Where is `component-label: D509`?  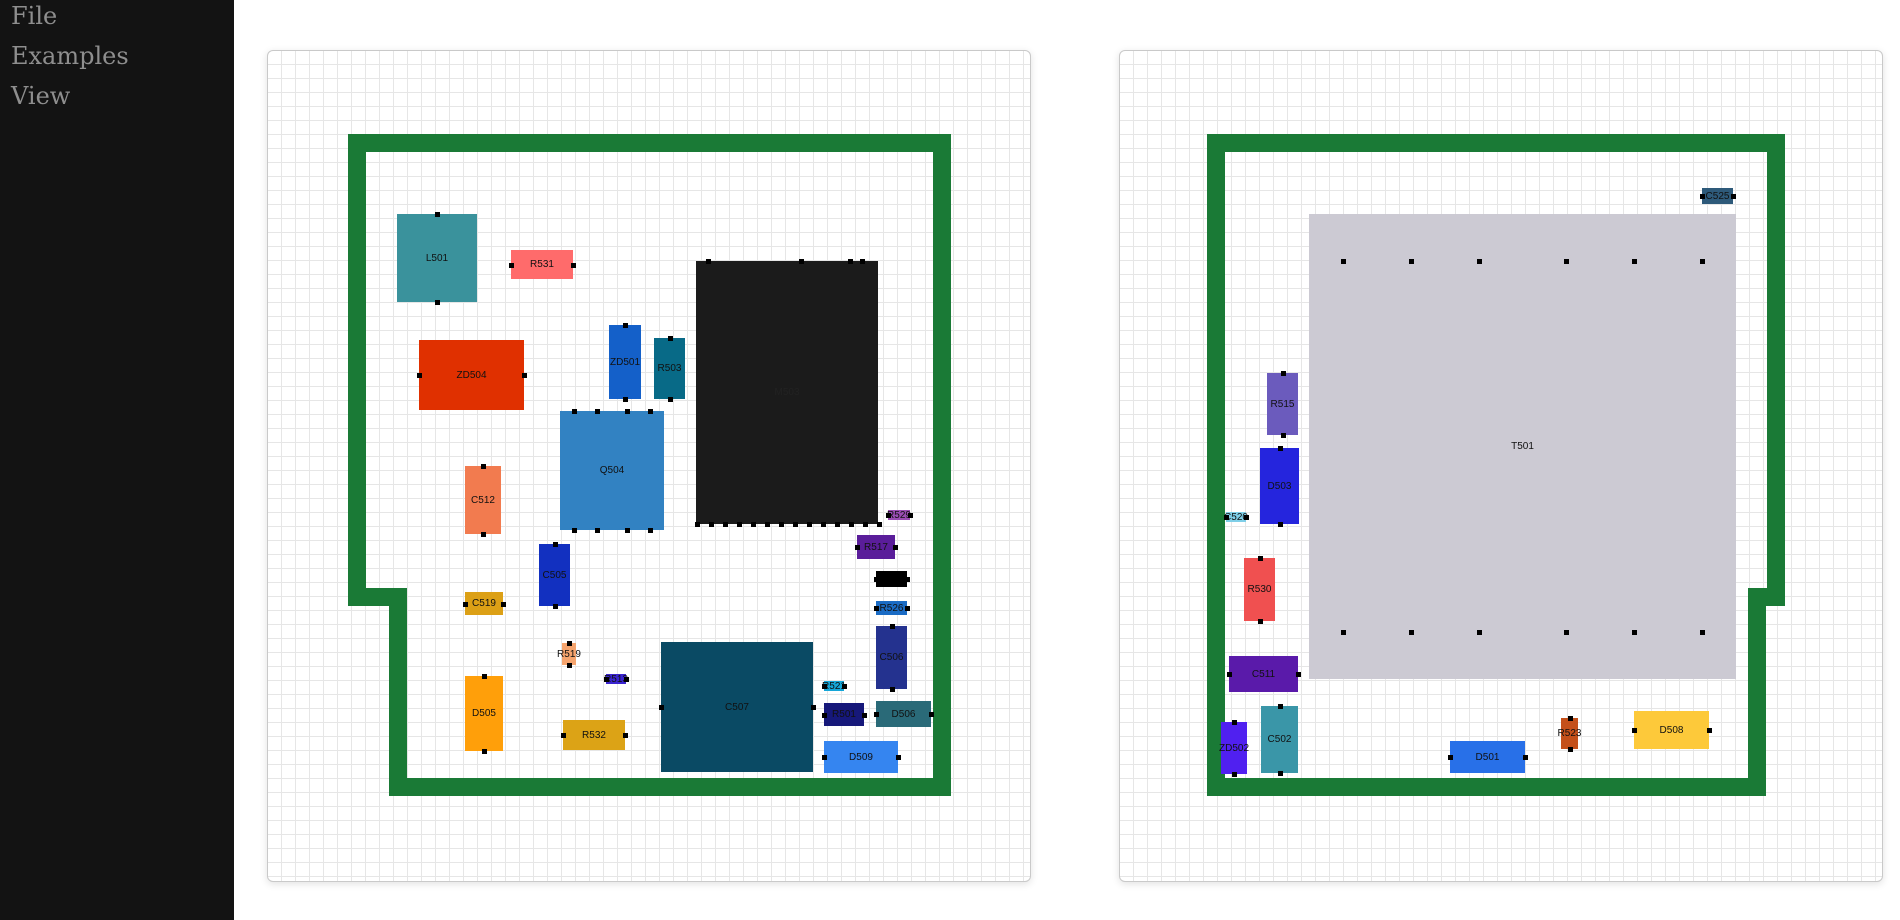 component-label: D509 is located at coordinates (861, 757).